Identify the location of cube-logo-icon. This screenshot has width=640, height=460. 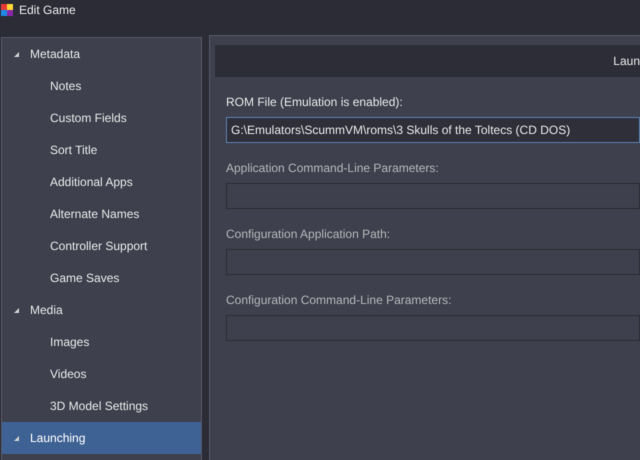
(7, 10).